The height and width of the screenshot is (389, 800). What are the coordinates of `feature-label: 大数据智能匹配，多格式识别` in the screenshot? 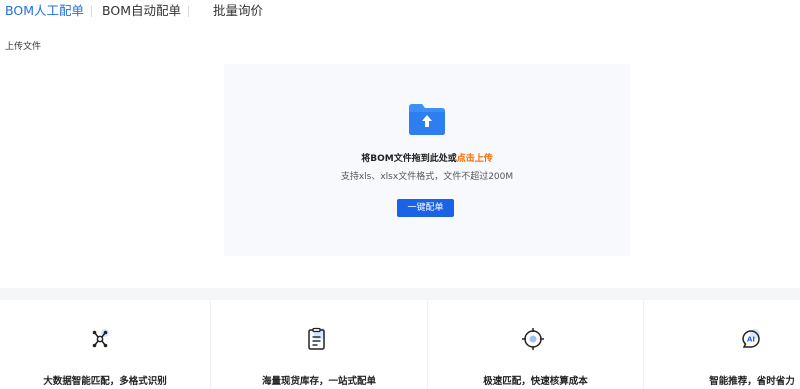 It's located at (105, 381).